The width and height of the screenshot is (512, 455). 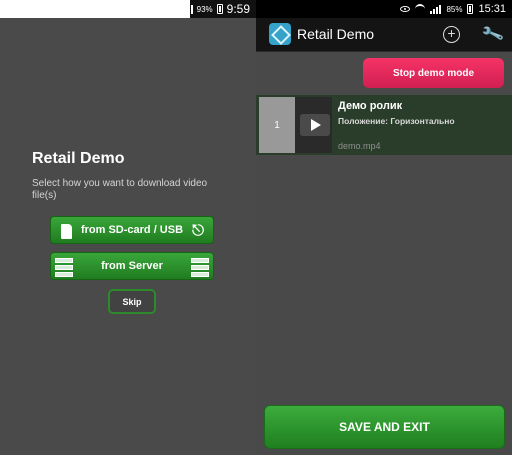 What do you see at coordinates (493, 35) in the screenshot?
I see `wrench-icon: 🔧` at bounding box center [493, 35].